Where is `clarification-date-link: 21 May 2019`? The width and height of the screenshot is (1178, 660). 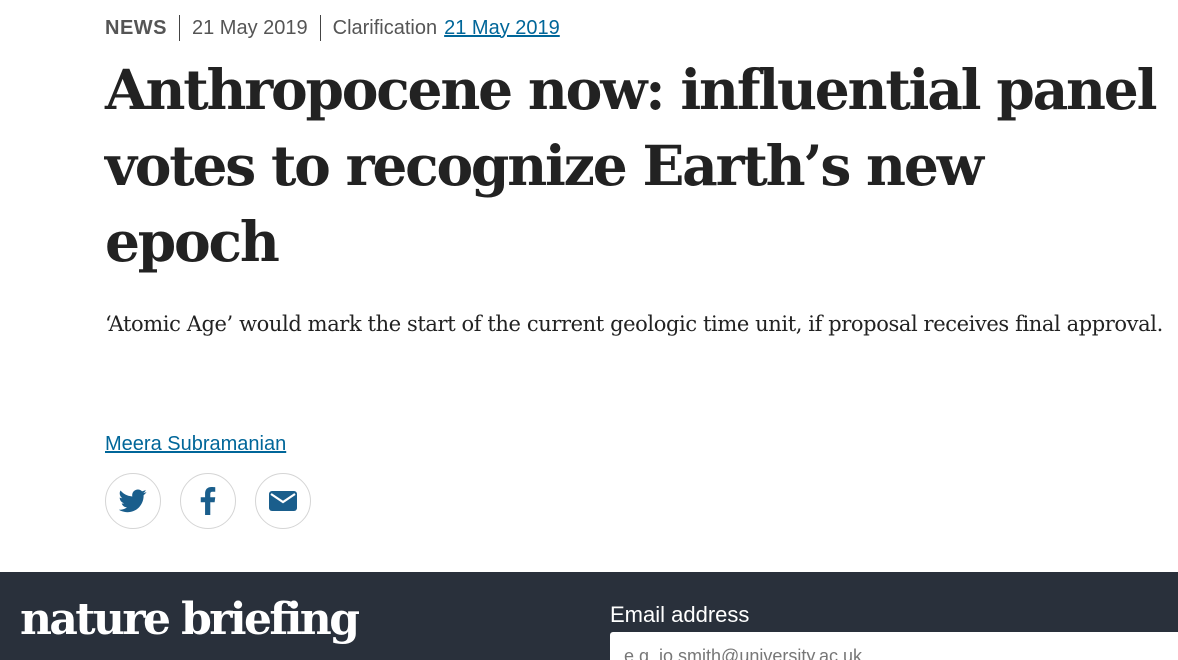 clarification-date-link: 21 May 2019 is located at coordinates (502, 28).